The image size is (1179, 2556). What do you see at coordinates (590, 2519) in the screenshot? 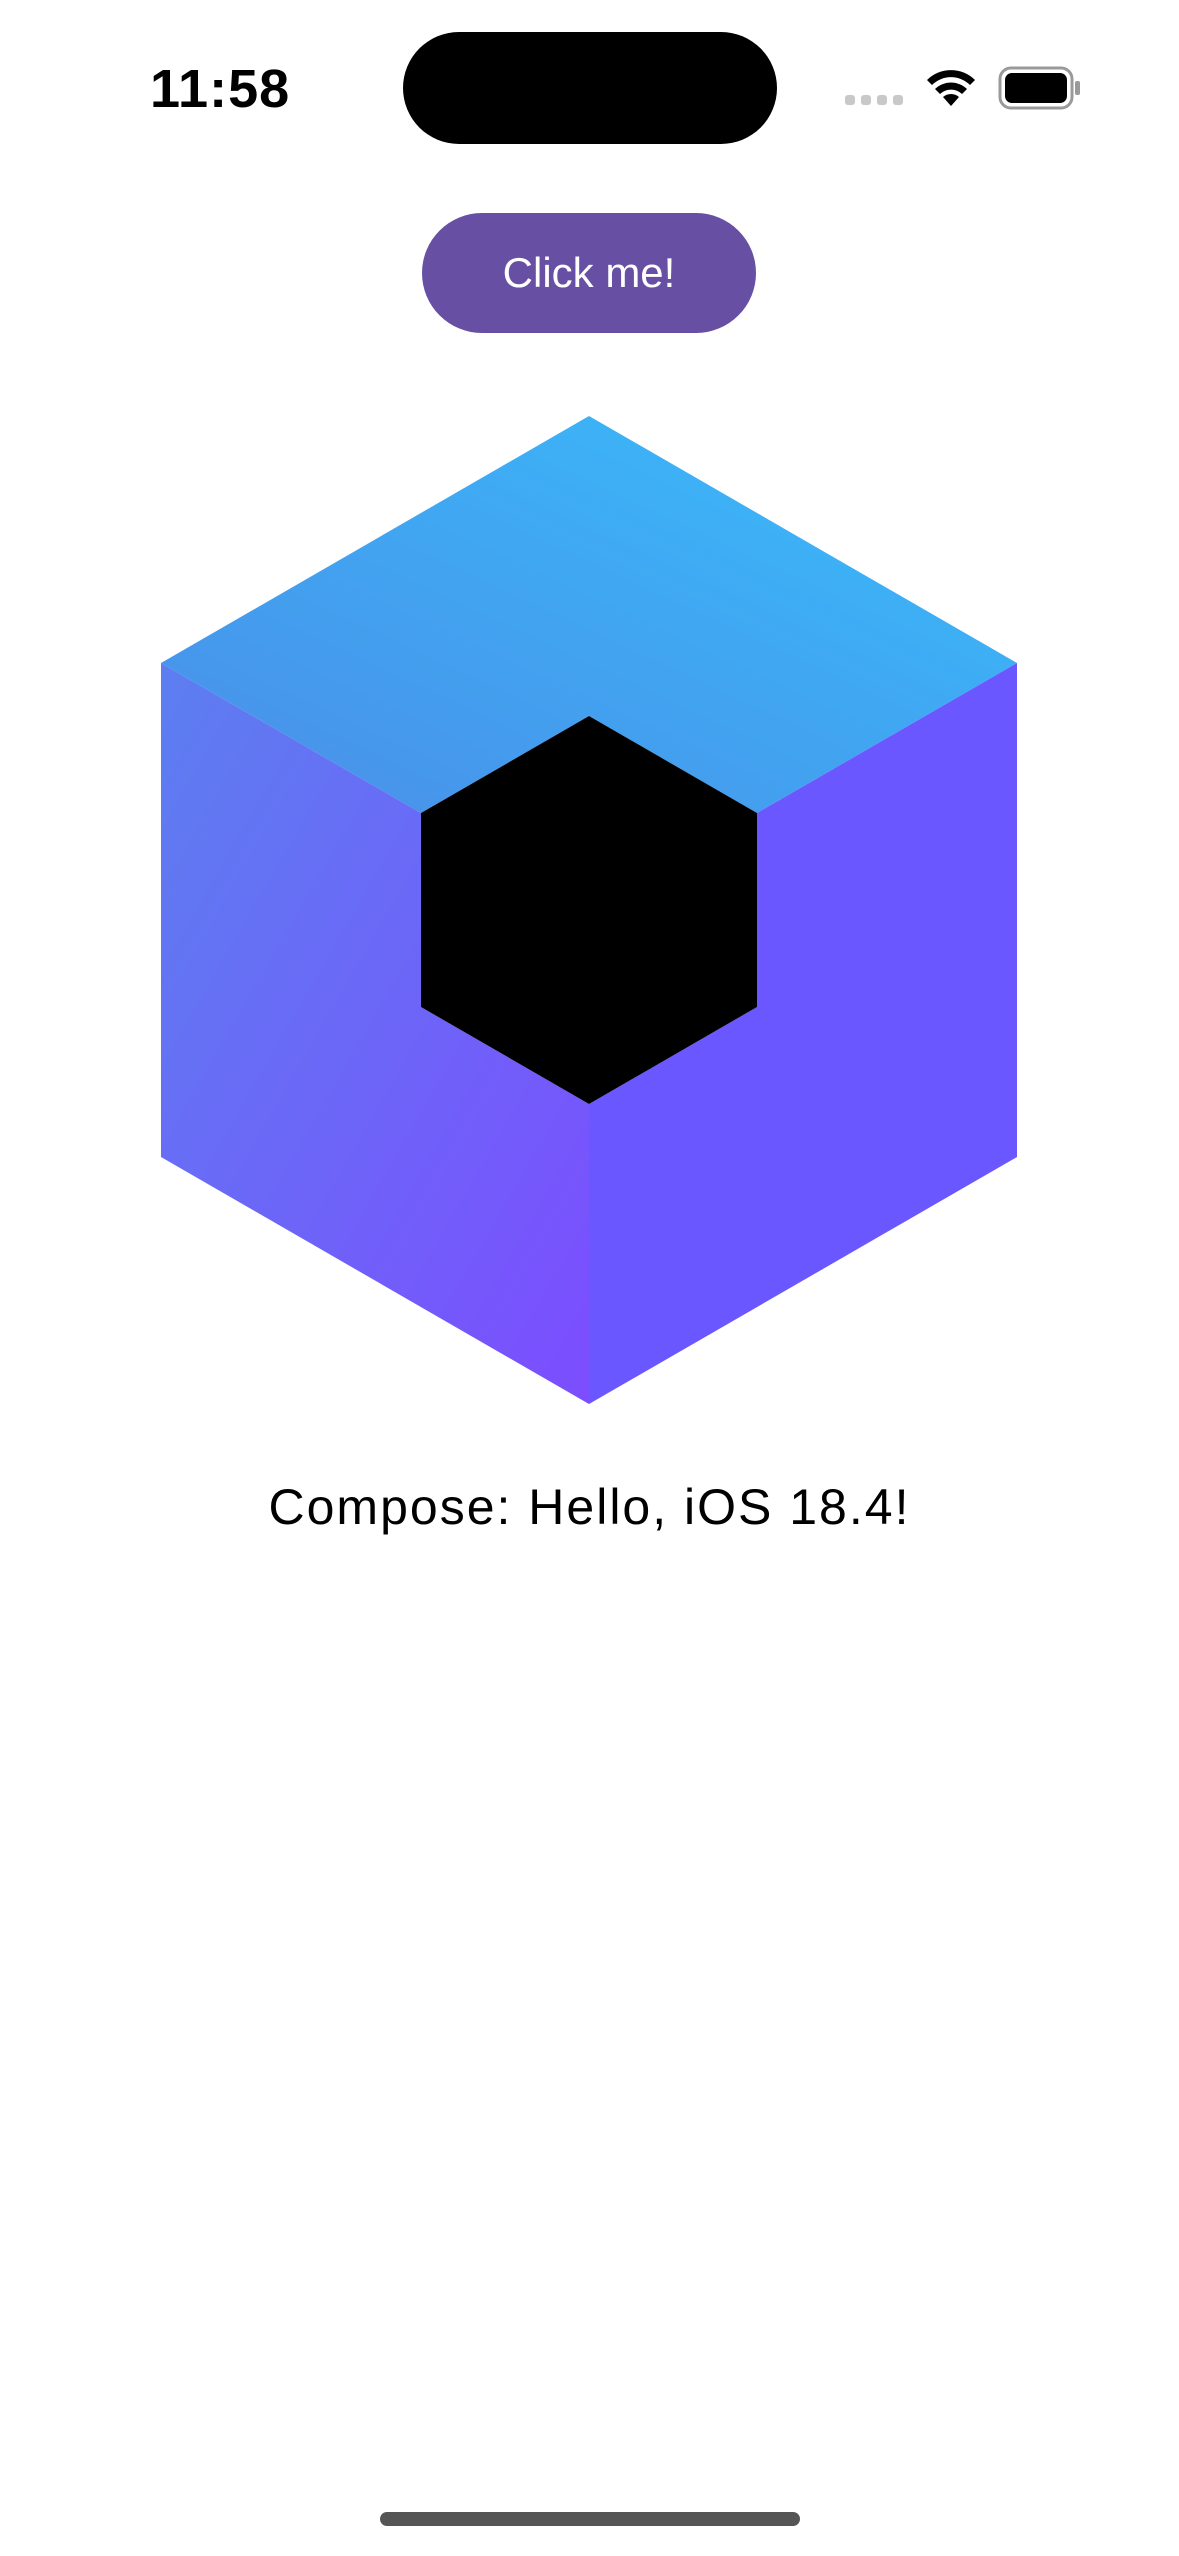
I see `home-indicator` at bounding box center [590, 2519].